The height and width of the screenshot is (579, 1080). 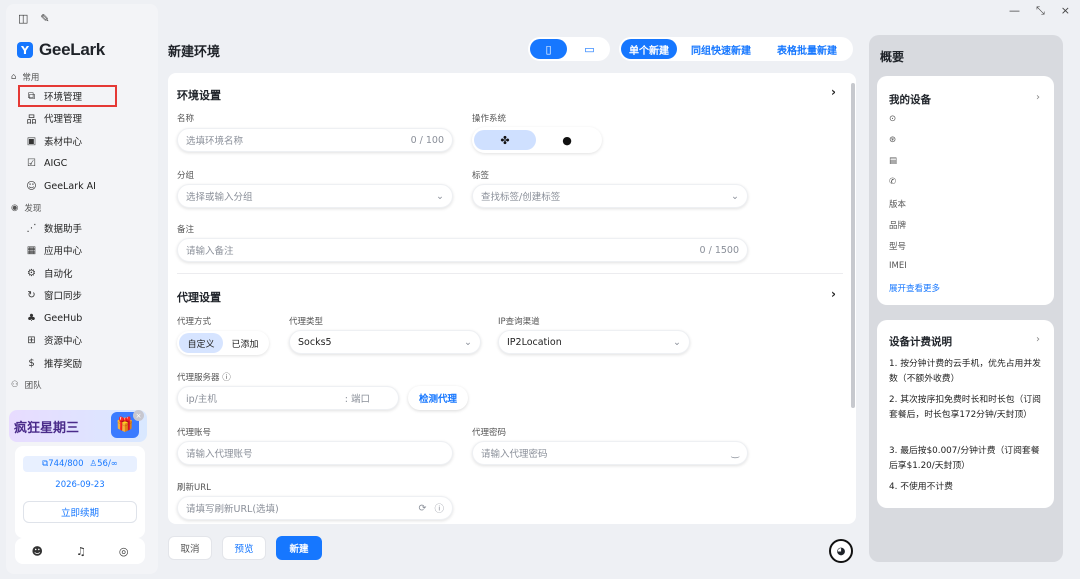 I want to click on profile-icon: ◎, so click(x=124, y=551).